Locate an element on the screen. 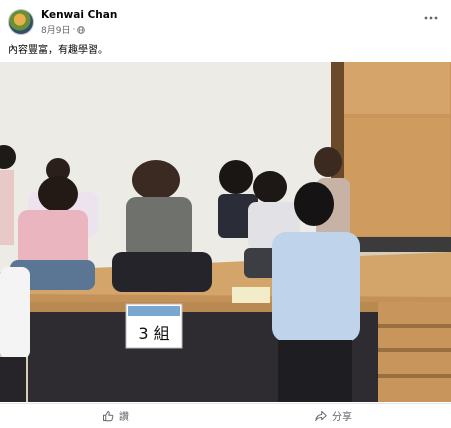 The width and height of the screenshot is (451, 428). post-header: Kenwai Chan 8月9日 · is located at coordinates (225, 19).